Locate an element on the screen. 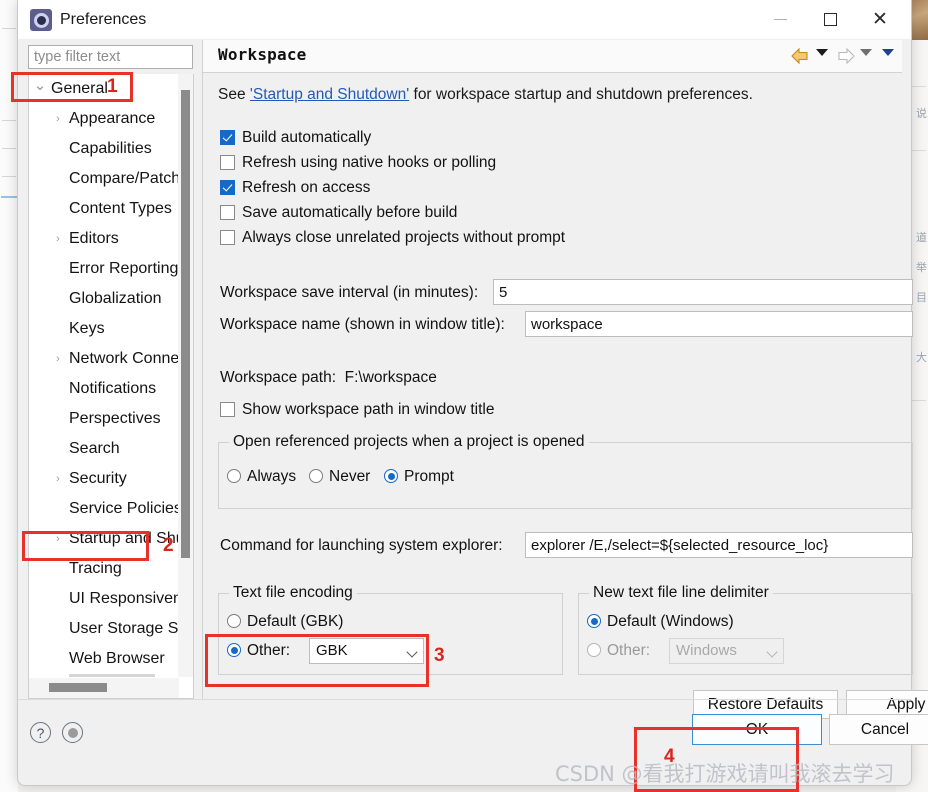 The height and width of the screenshot is (792, 928). forward-arrow-icon is located at coordinates (846, 56).